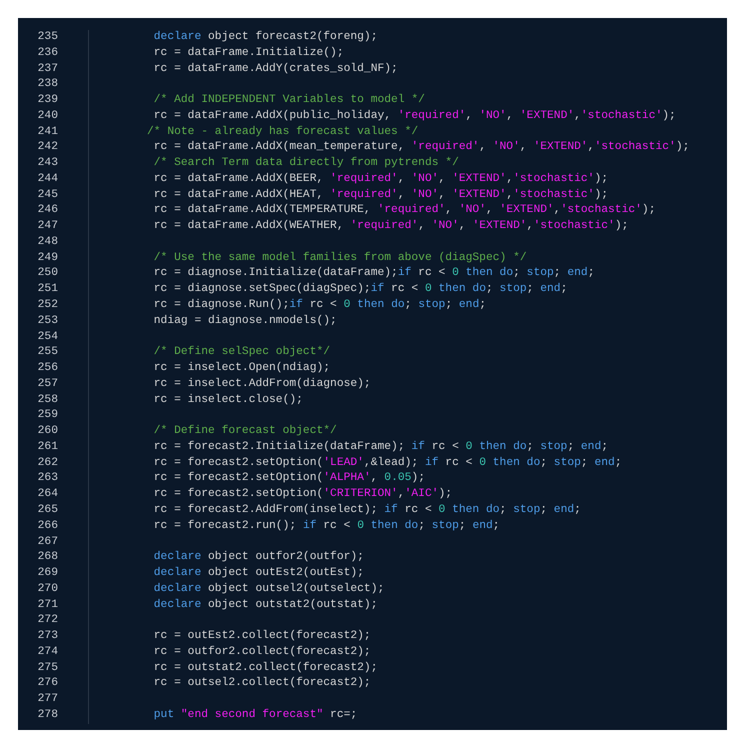 This screenshot has height=749, width=746. Describe the element at coordinates (380, 447) in the screenshot. I see `code-line: rc = forecast2.Initialize(dataFrame); if rc < 0 then do; stop; end;` at that location.